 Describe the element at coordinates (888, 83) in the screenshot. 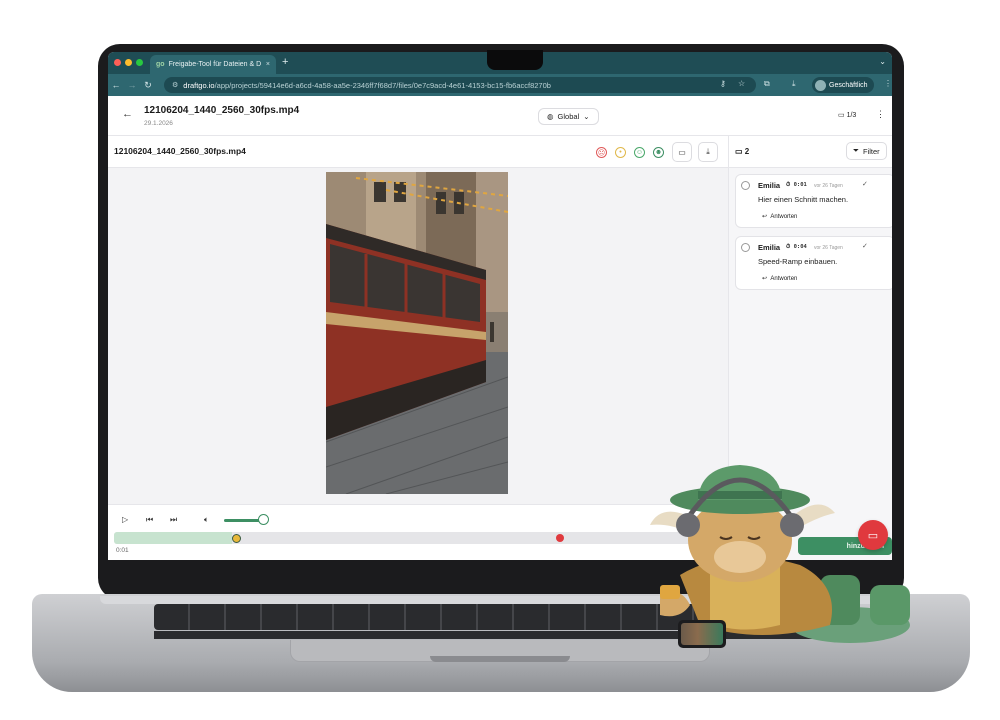

I see `browser-menu-icon: ⋮` at that location.